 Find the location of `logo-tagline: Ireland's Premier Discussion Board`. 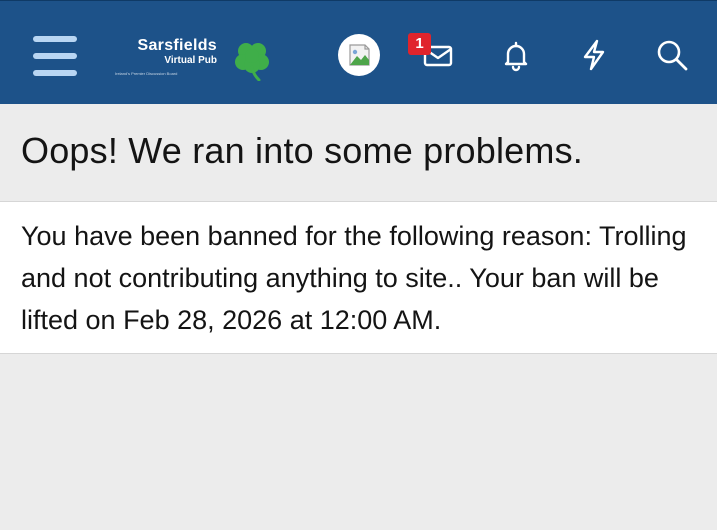

logo-tagline: Ireland's Premier Discussion Board is located at coordinates (146, 73).